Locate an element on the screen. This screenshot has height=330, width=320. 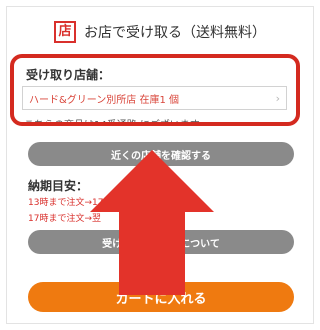
chevron-right-icon: › is located at coordinates (277, 98).